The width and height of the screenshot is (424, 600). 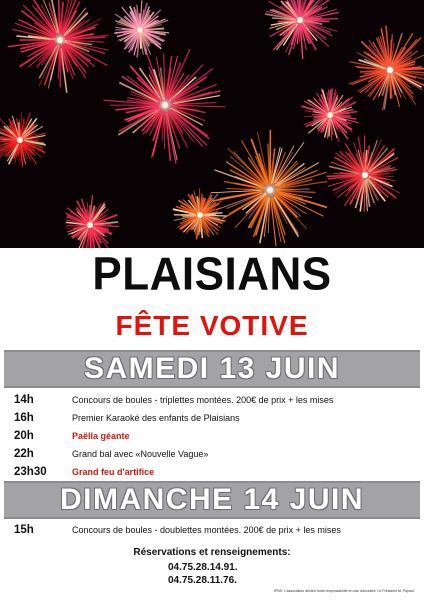 I want to click on event-time: 14h, so click(x=24, y=400).